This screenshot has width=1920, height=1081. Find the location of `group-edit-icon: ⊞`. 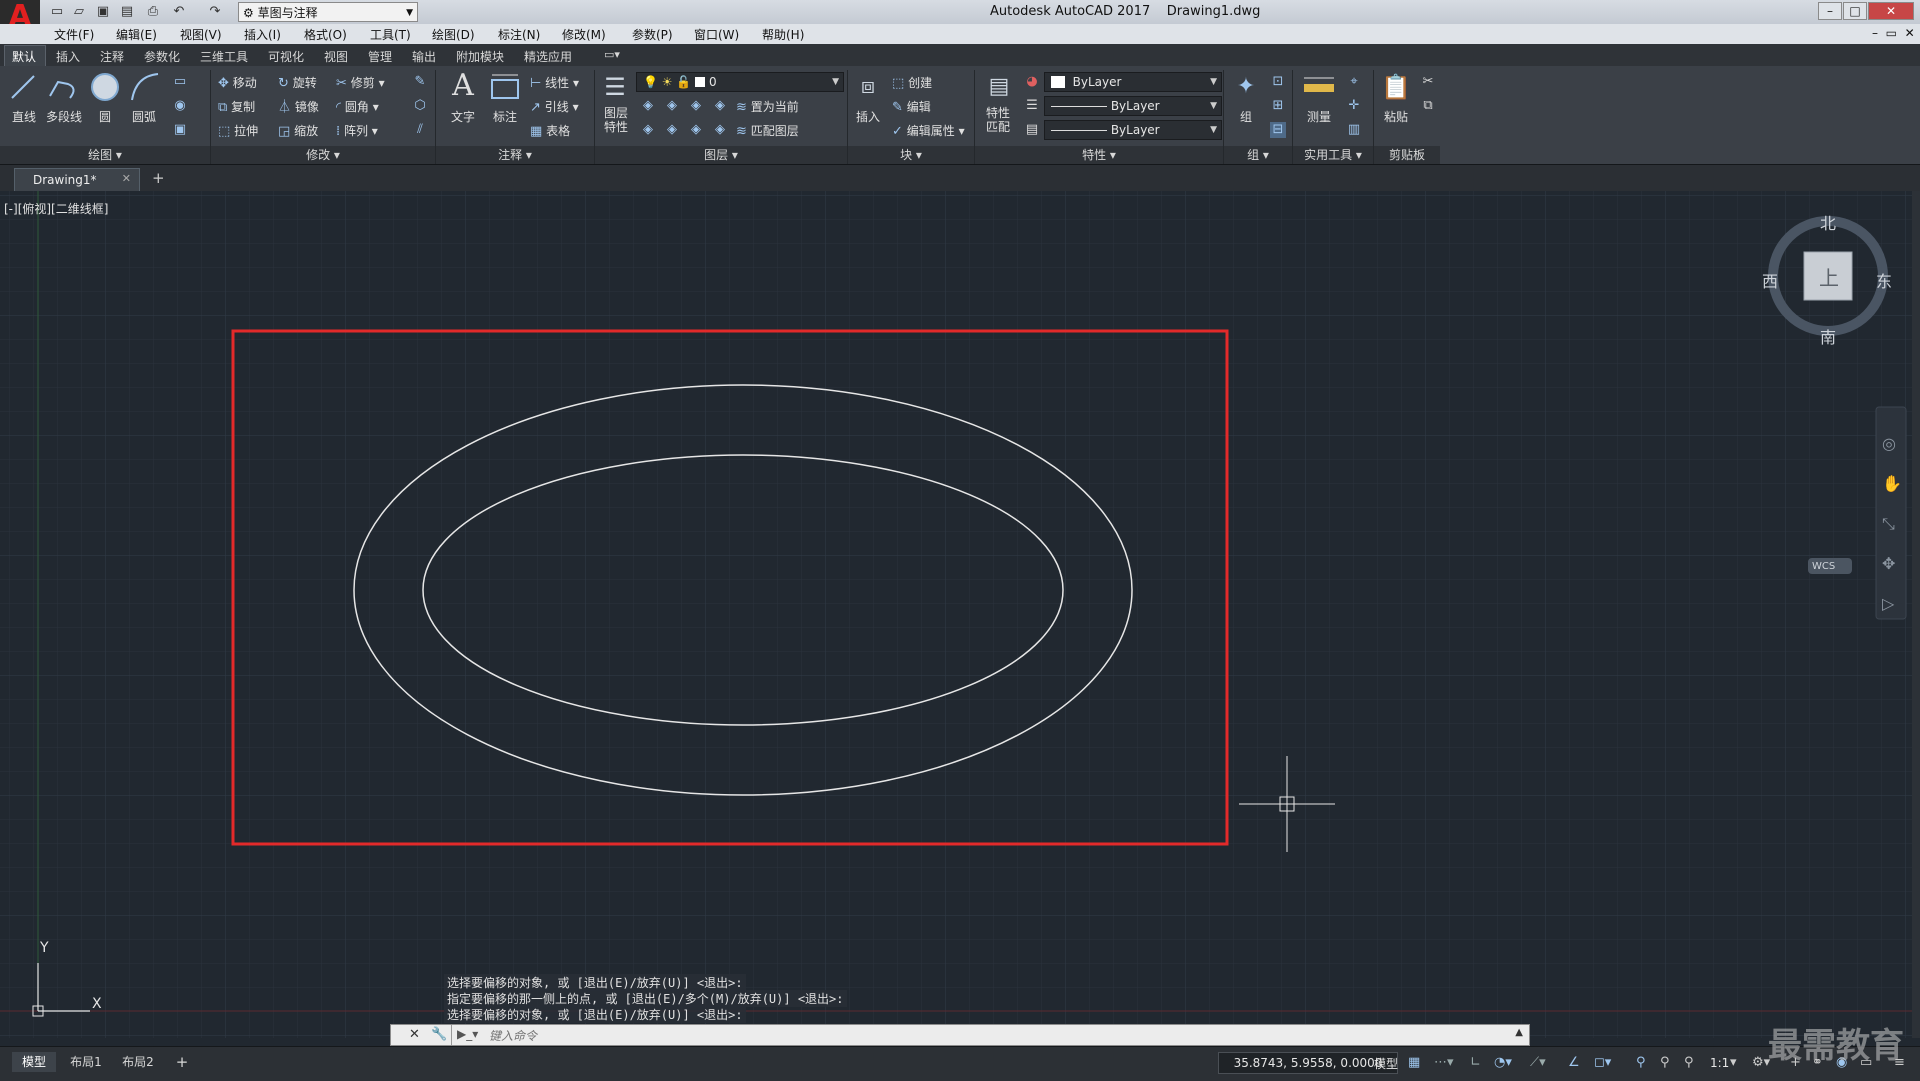

group-edit-icon: ⊞ is located at coordinates (1278, 106).